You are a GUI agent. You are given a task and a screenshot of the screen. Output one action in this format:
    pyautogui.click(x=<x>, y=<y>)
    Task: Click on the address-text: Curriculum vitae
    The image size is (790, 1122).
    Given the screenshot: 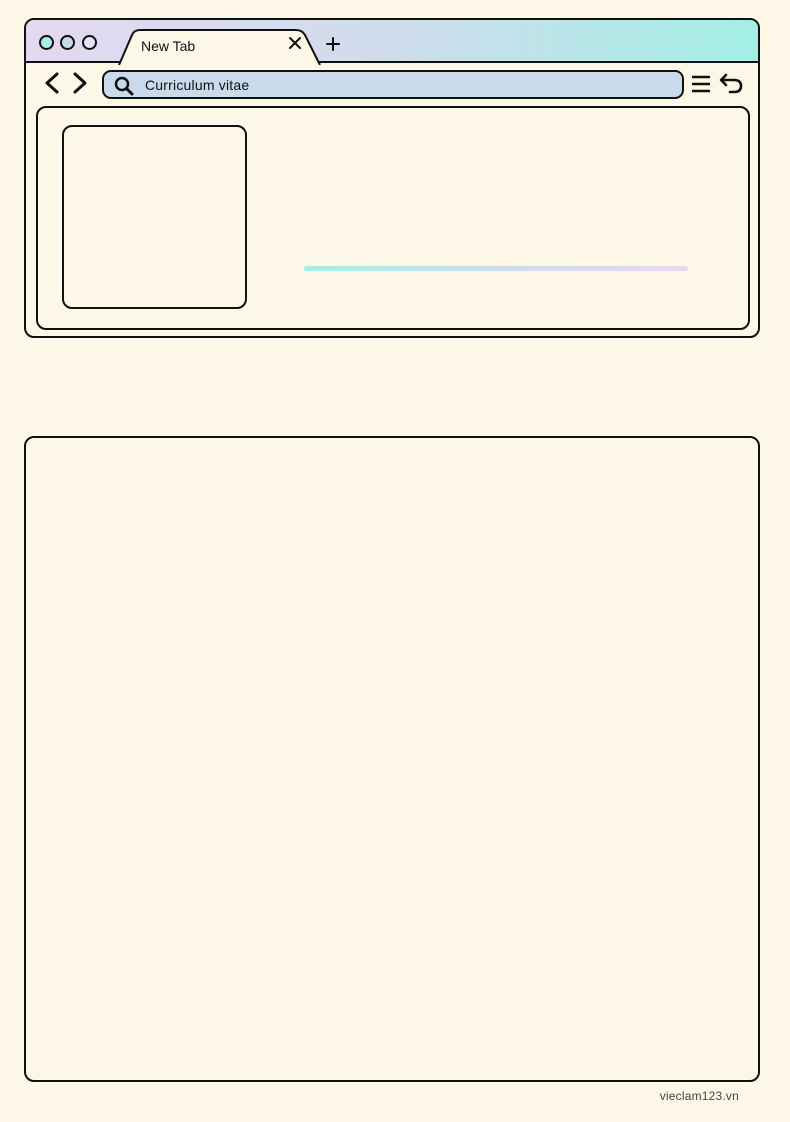 What is the action you would take?
    pyautogui.click(x=197, y=85)
    